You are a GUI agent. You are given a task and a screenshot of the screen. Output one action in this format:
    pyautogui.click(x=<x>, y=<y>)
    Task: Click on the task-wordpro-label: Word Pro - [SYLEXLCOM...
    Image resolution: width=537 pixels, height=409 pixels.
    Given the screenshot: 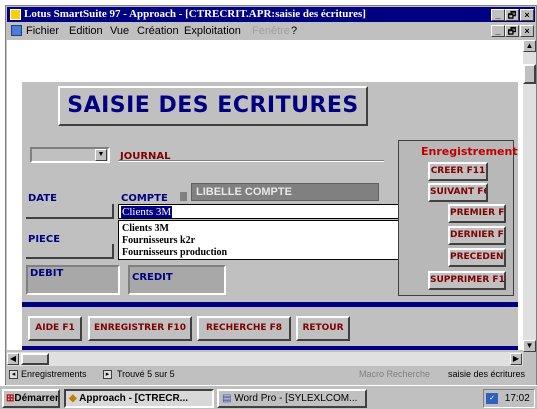 What is the action you would take?
    pyautogui.click(x=296, y=398)
    